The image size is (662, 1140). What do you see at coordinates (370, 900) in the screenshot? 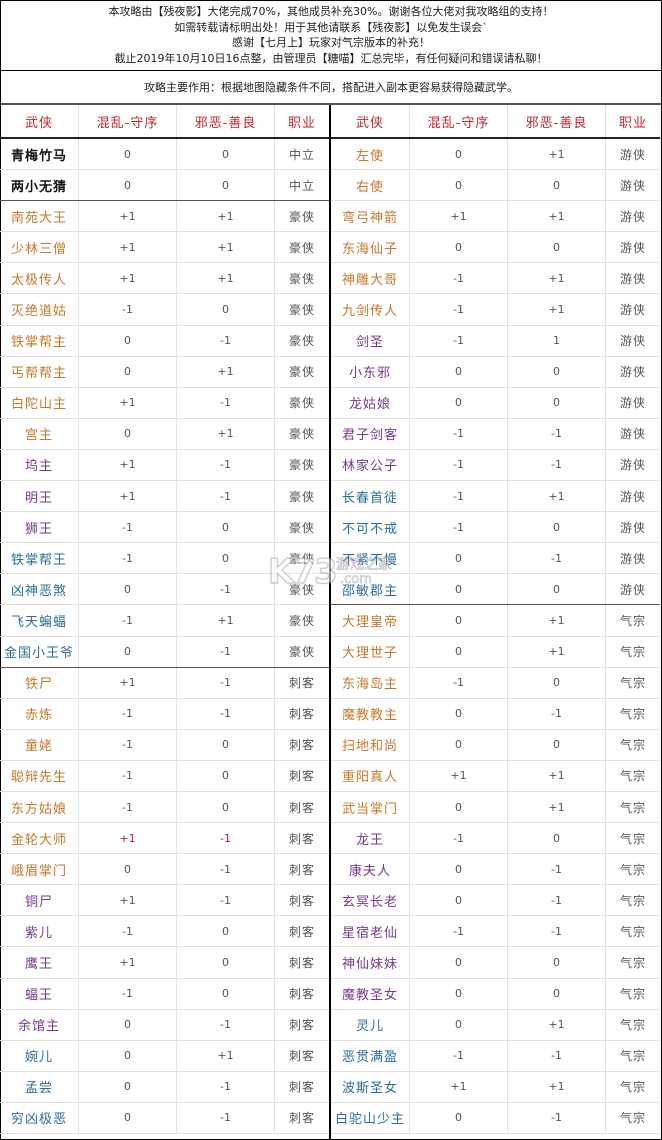
I see `character-name: 玄冥长老` at bounding box center [370, 900].